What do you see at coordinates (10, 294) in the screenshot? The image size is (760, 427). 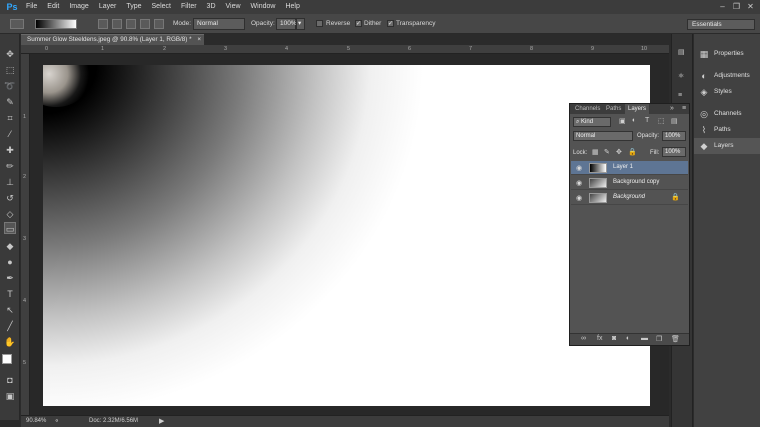 I see `type-tool-icon: T` at bounding box center [10, 294].